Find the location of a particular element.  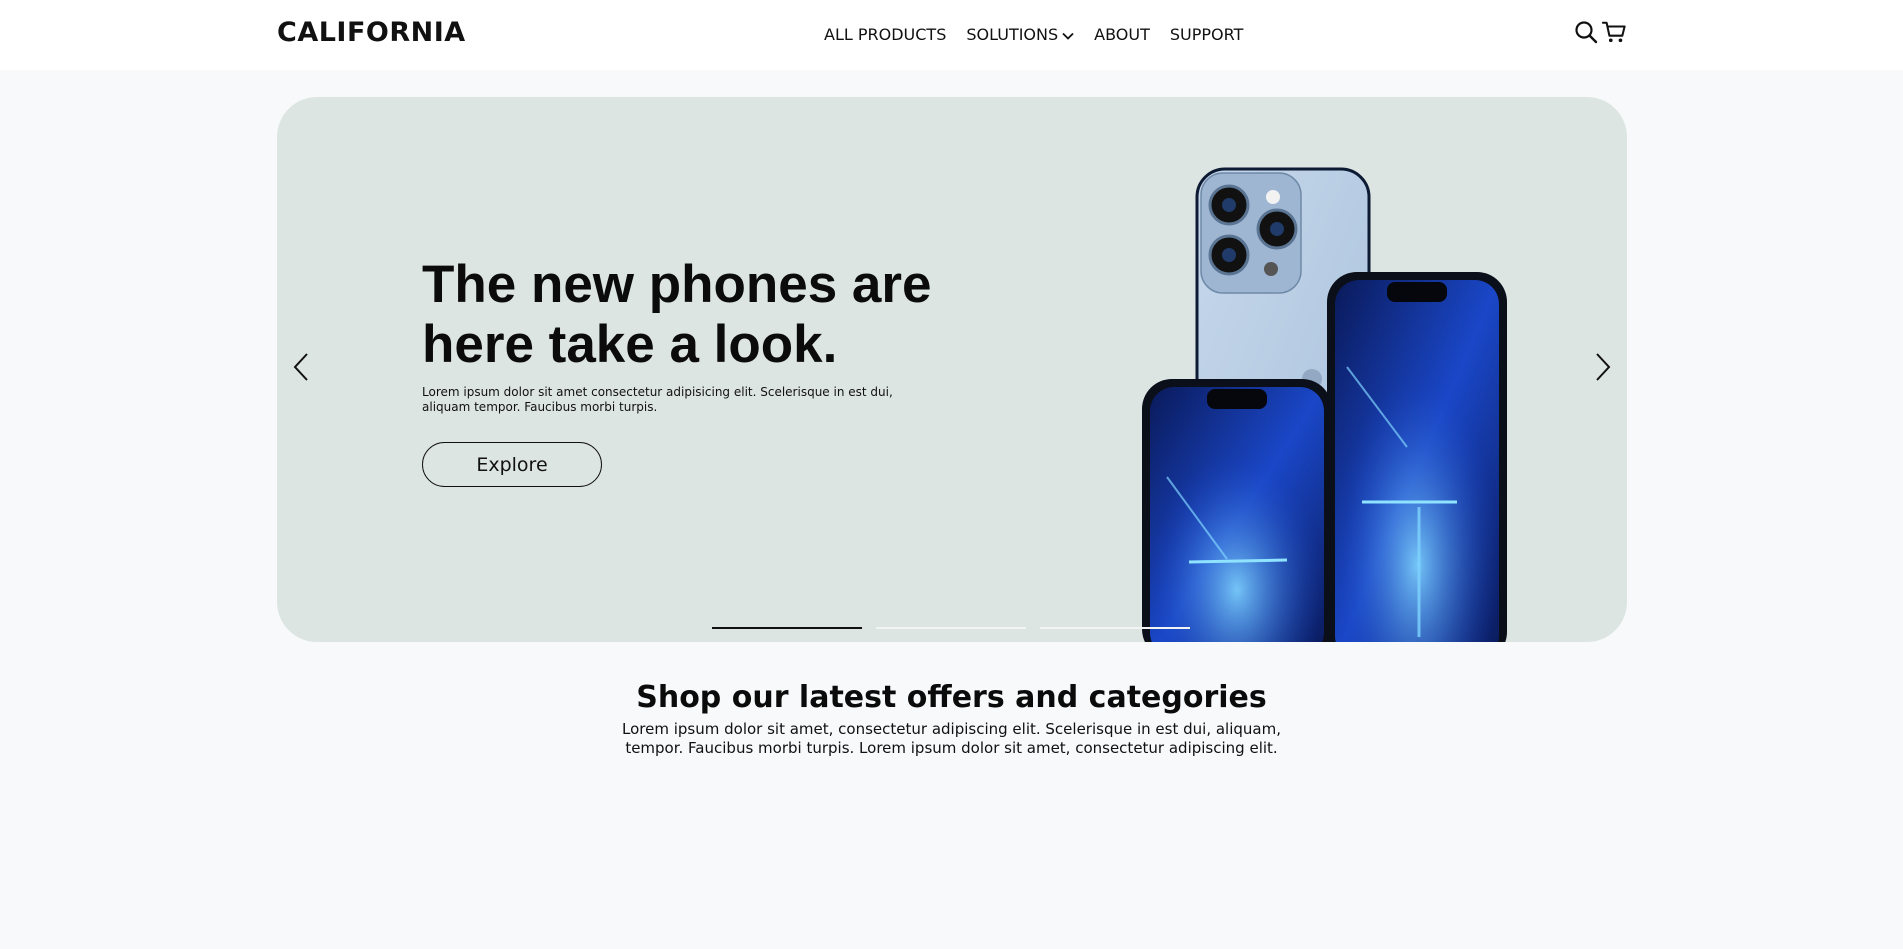

main-nav: ALL PRODUCTS SOLUTIONS ABOUT SUPPORT is located at coordinates (1033, 35).